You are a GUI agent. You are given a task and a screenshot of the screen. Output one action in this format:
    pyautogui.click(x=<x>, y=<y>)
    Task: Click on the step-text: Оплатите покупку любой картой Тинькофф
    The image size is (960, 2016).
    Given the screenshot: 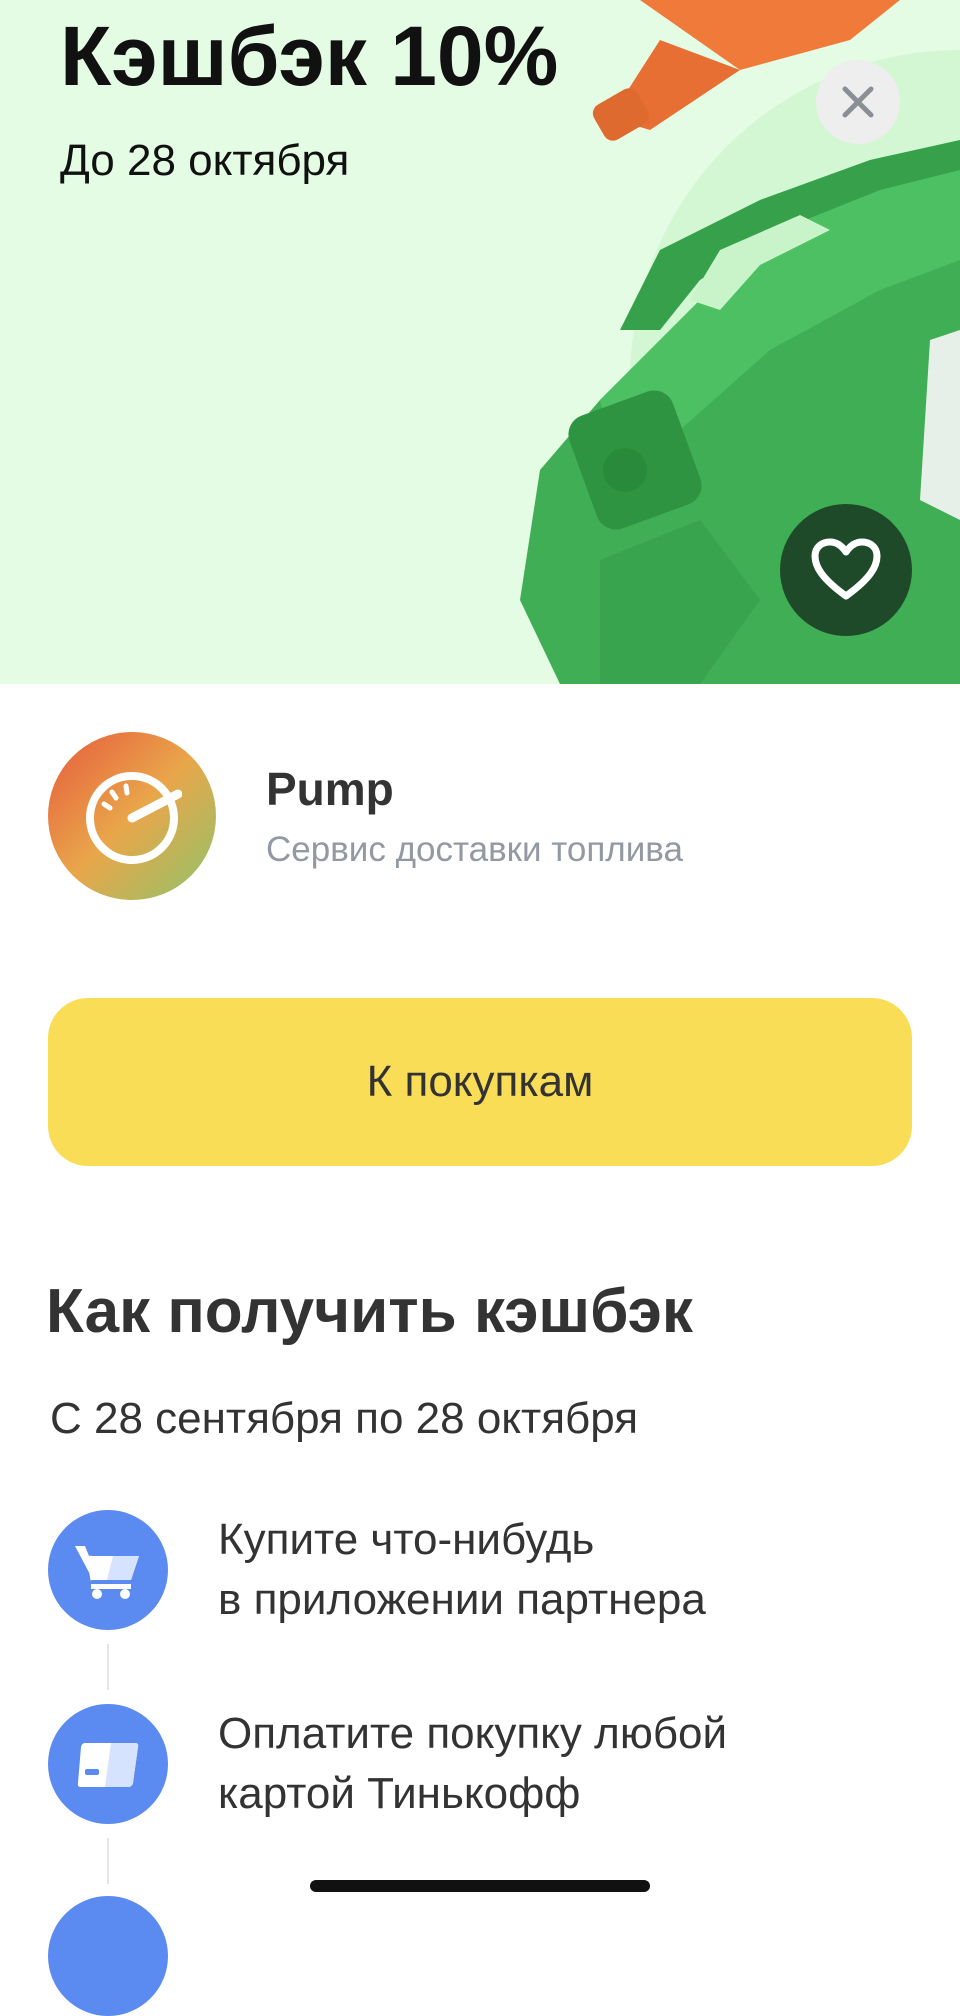 What is the action you would take?
    pyautogui.click(x=568, y=1764)
    